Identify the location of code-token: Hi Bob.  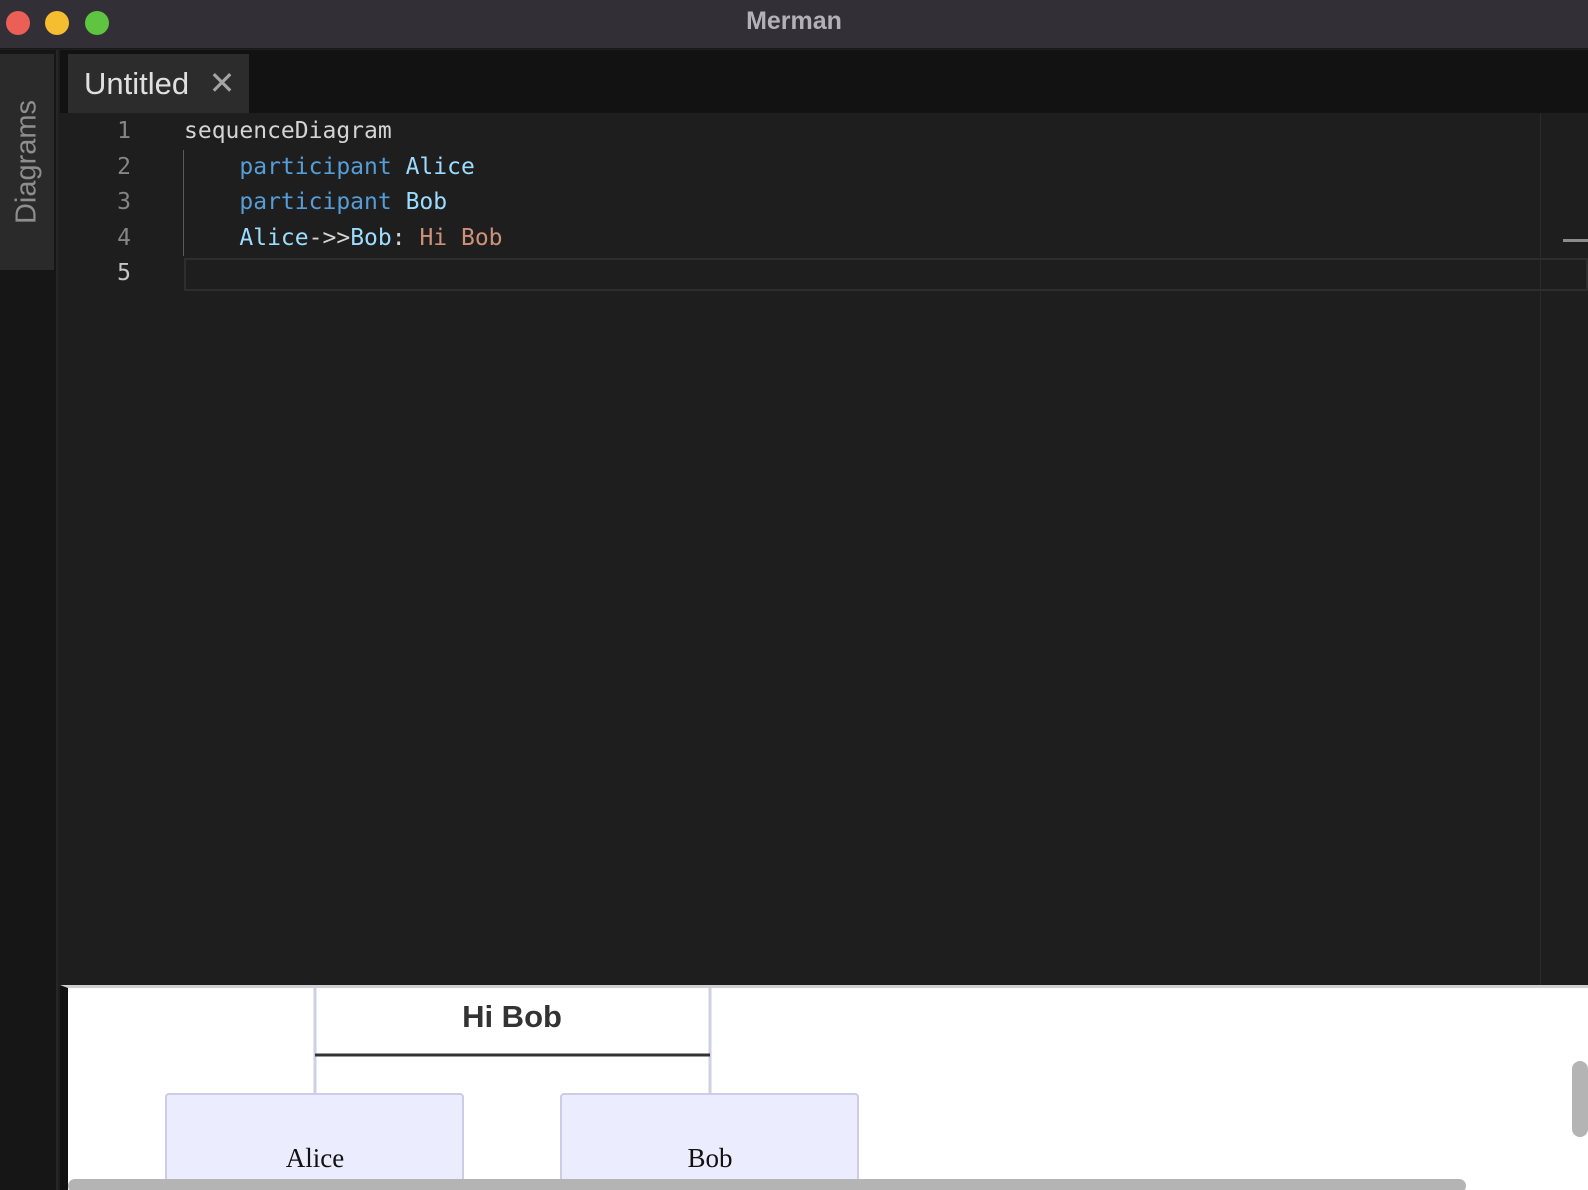
(461, 238).